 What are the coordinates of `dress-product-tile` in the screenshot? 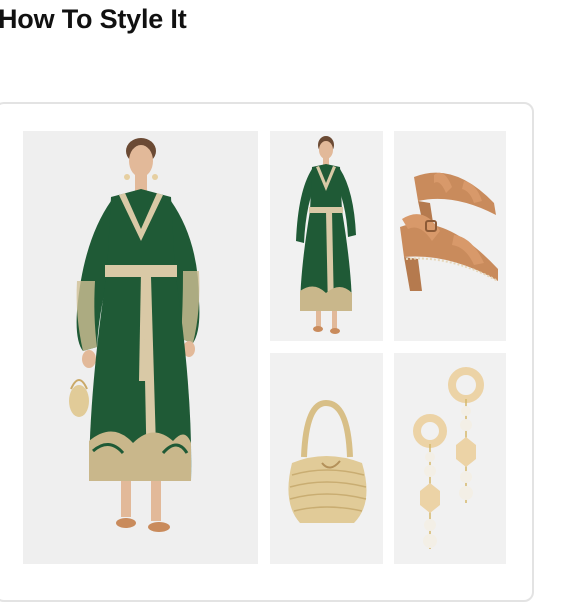 It's located at (326, 236).